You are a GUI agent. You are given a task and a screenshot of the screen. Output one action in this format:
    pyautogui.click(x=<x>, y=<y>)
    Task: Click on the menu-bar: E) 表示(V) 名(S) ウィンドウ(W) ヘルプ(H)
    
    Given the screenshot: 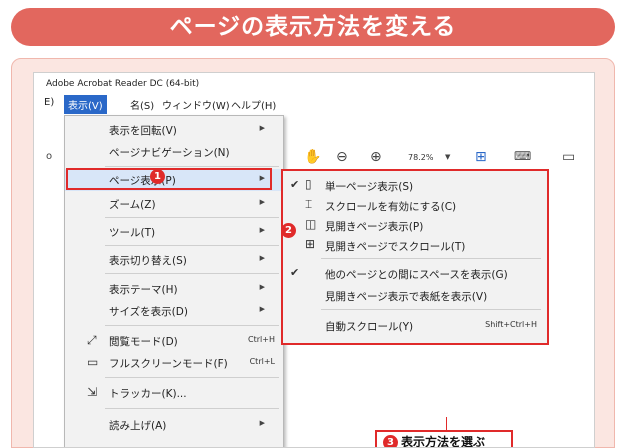 What is the action you would take?
    pyautogui.click(x=314, y=104)
    